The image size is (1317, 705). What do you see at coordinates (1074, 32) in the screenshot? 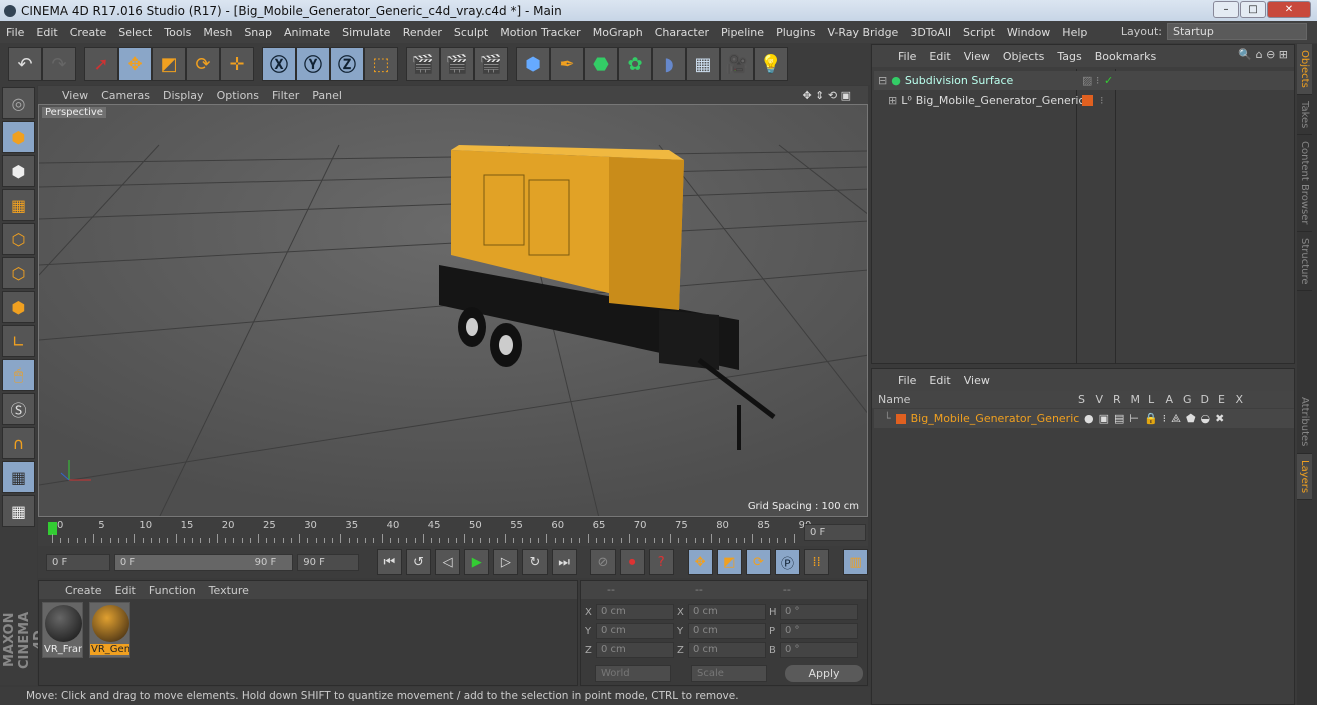
I see `menu-help: Help` at bounding box center [1074, 32].